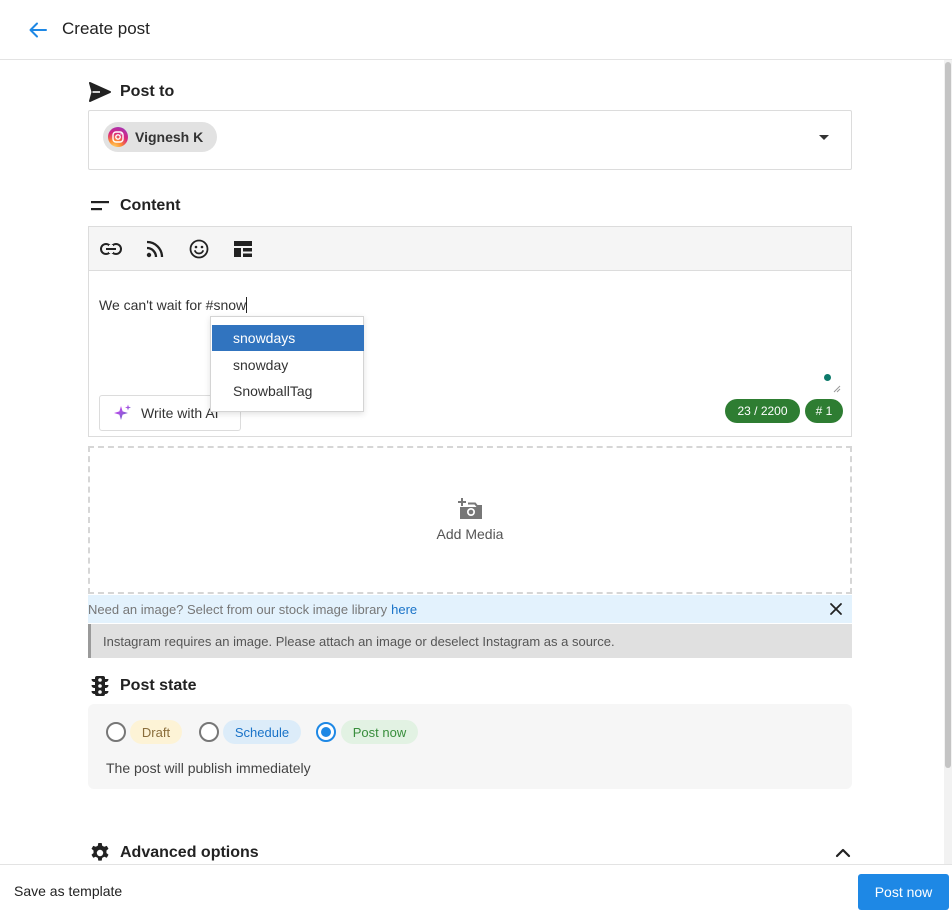  What do you see at coordinates (111, 249) in the screenshot?
I see `link-icon` at bounding box center [111, 249].